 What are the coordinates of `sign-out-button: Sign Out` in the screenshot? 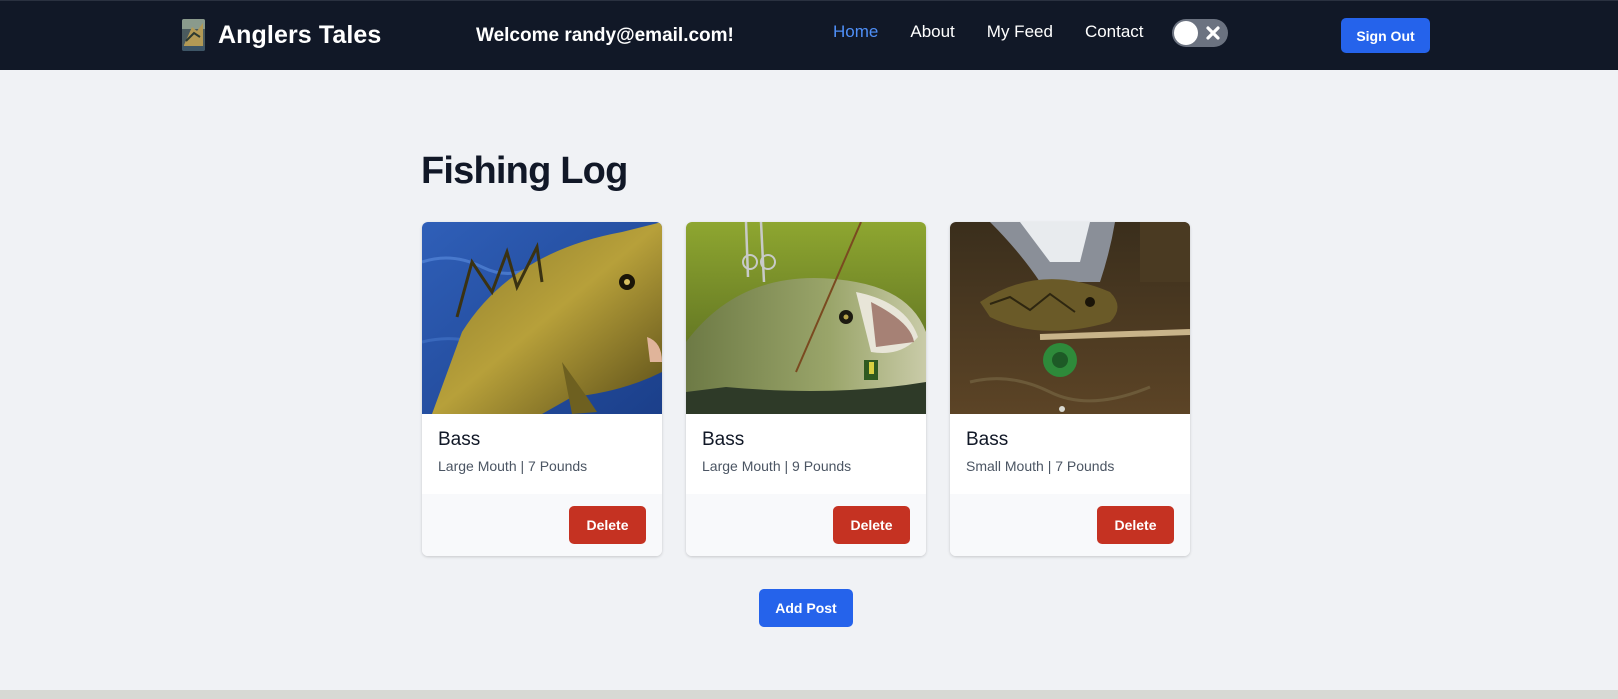 It's located at (1385, 35).